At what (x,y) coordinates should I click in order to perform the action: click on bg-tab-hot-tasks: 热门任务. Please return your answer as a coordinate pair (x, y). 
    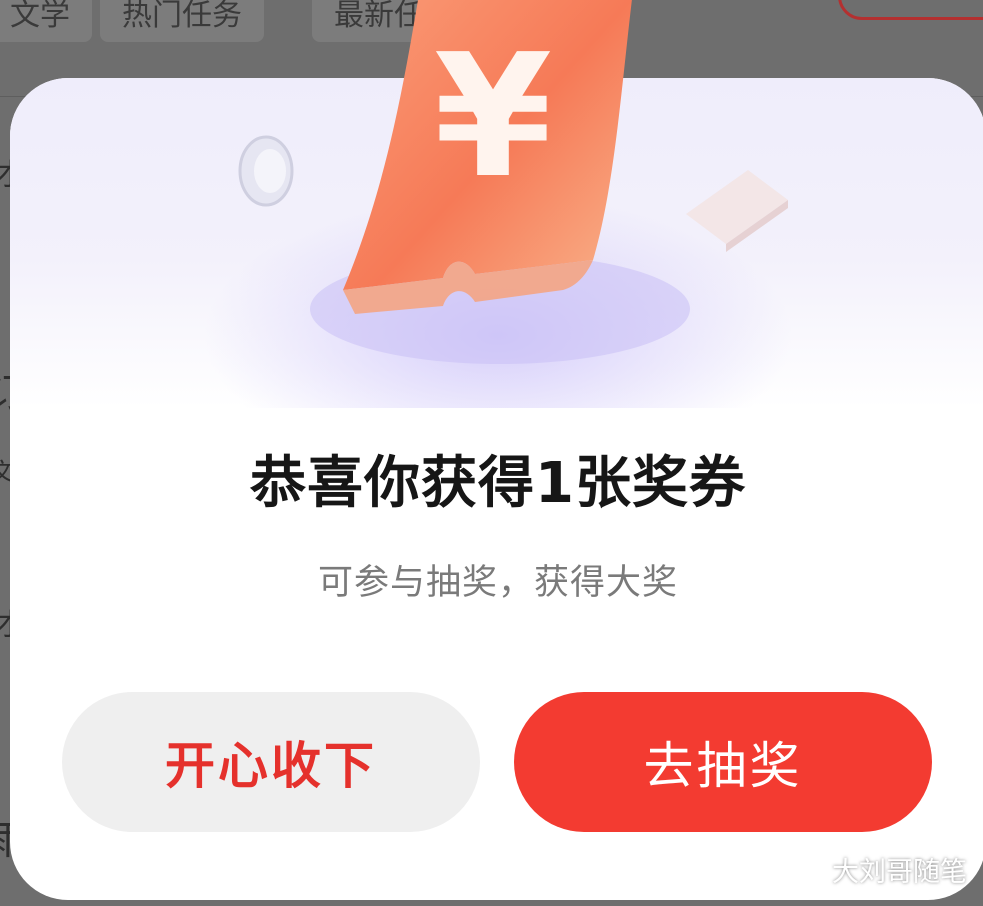
    Looking at the image, I should click on (182, 21).